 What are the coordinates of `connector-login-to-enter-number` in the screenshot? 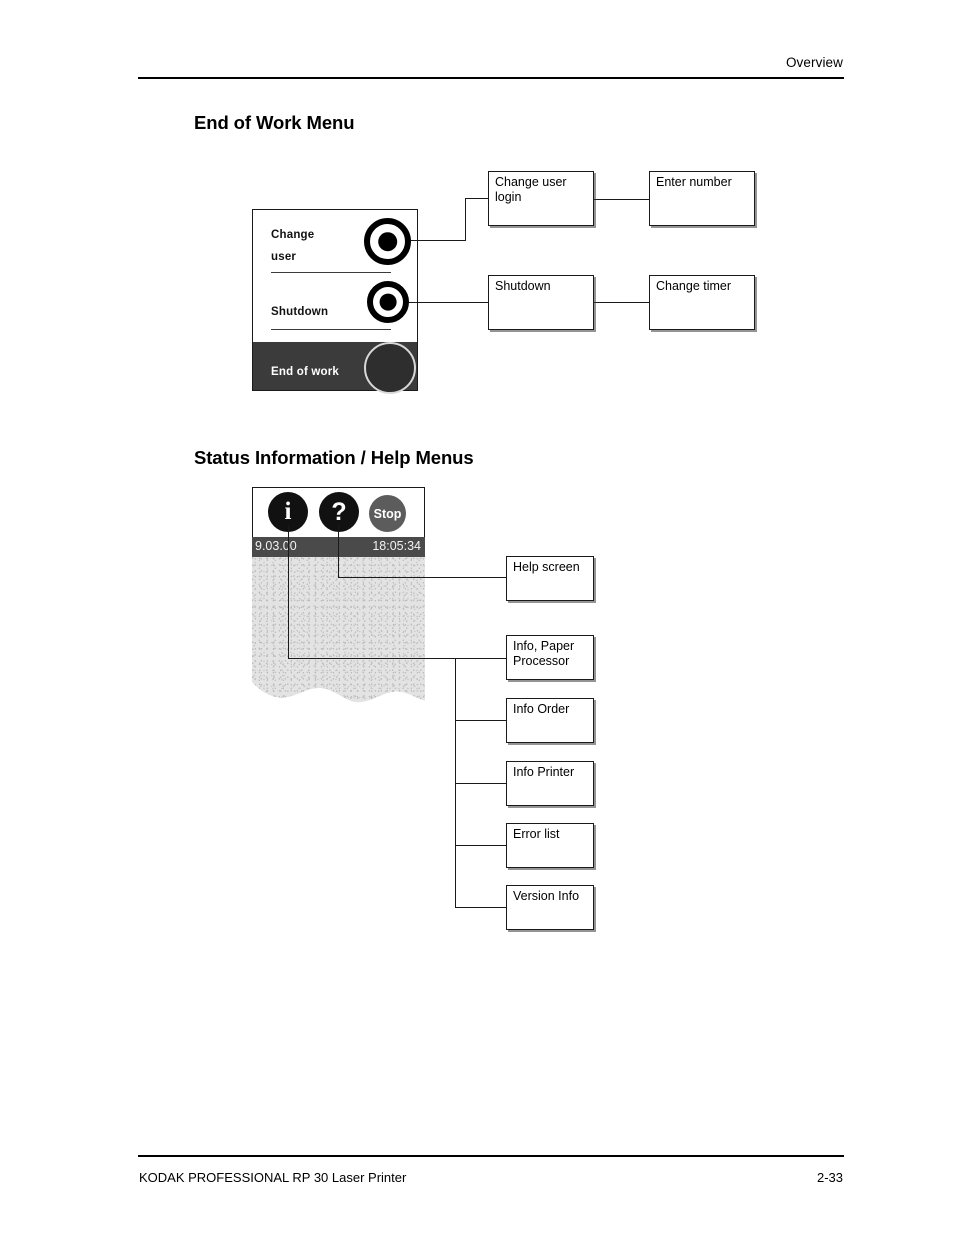 It's located at (621, 200).